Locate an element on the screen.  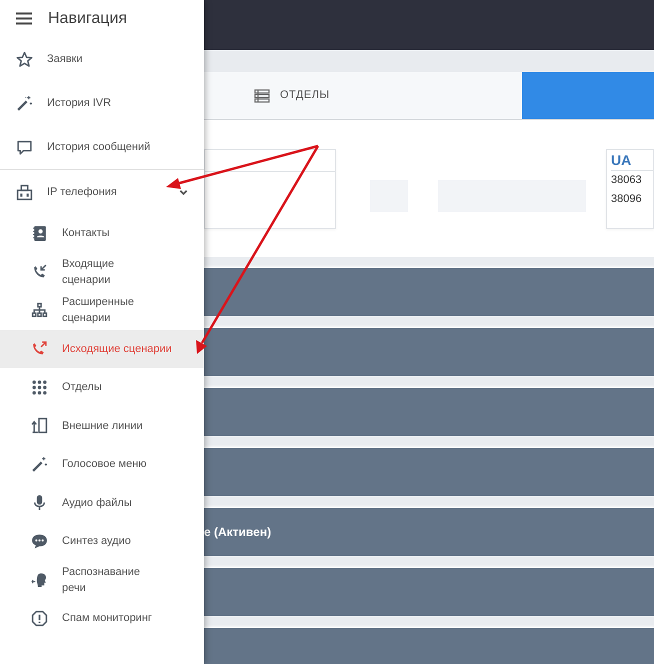
sidebar-item: IP телефония is located at coordinates (102, 192).